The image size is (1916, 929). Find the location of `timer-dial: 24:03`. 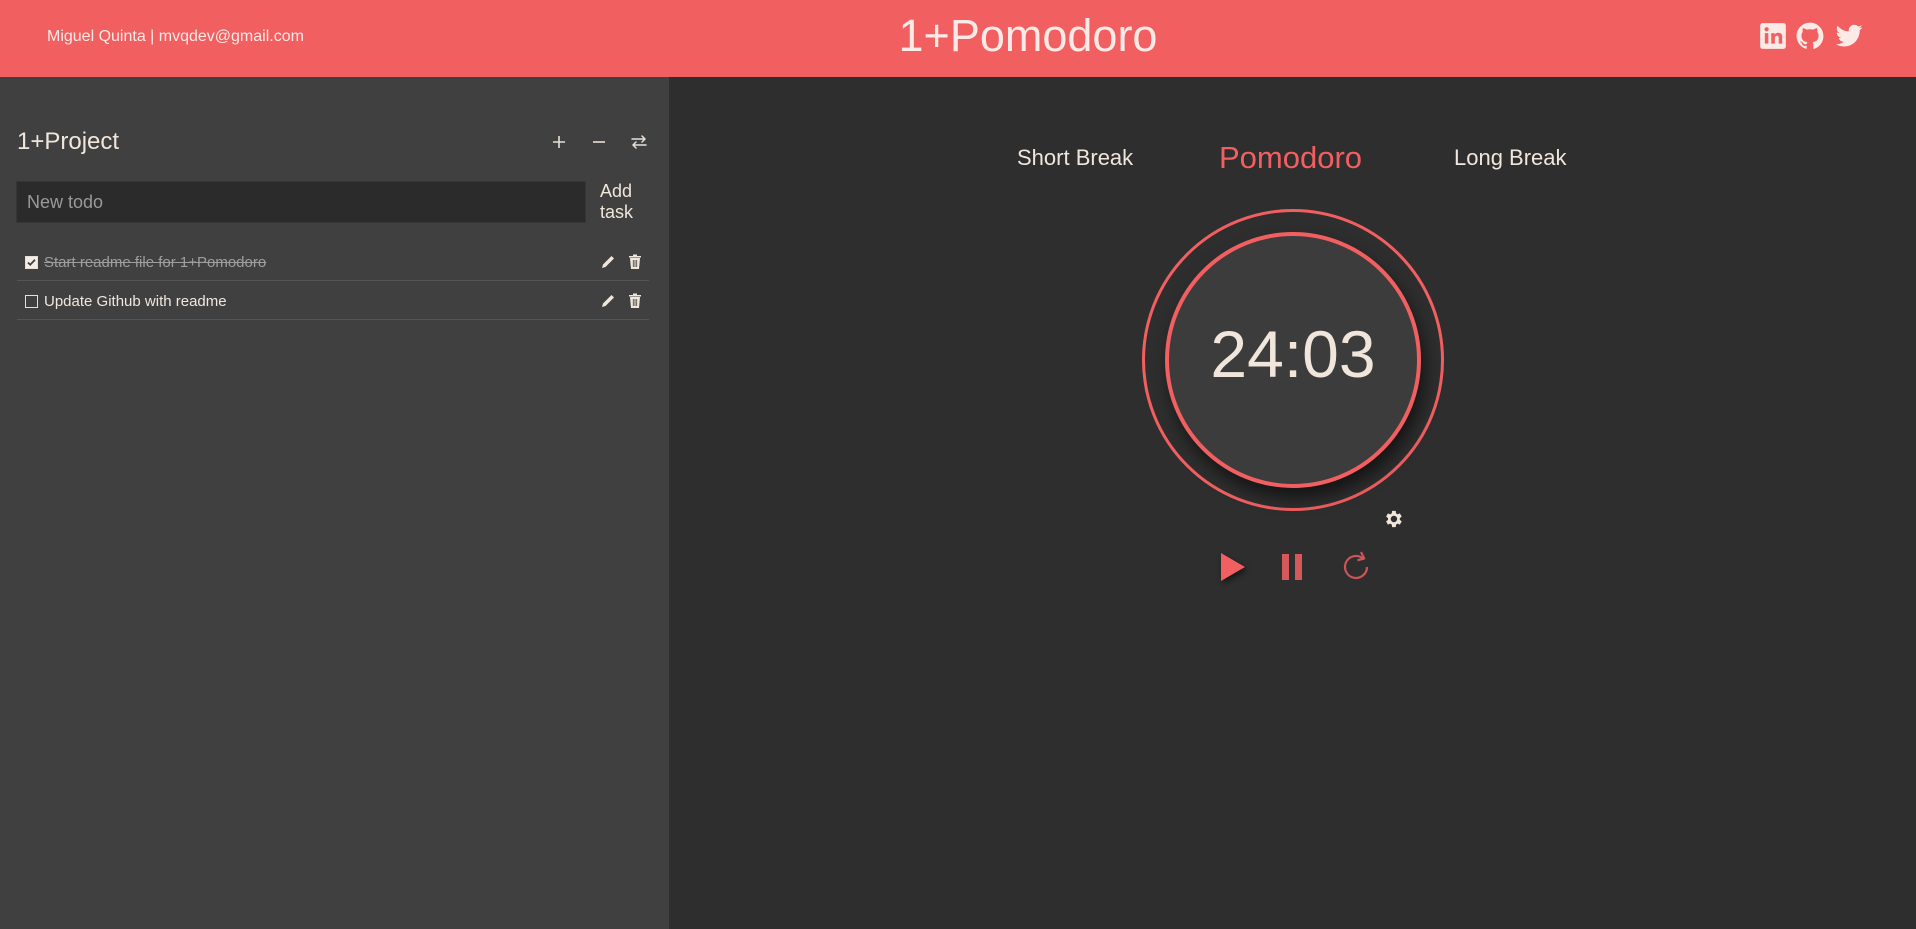

timer-dial: 24:03 is located at coordinates (1293, 360).